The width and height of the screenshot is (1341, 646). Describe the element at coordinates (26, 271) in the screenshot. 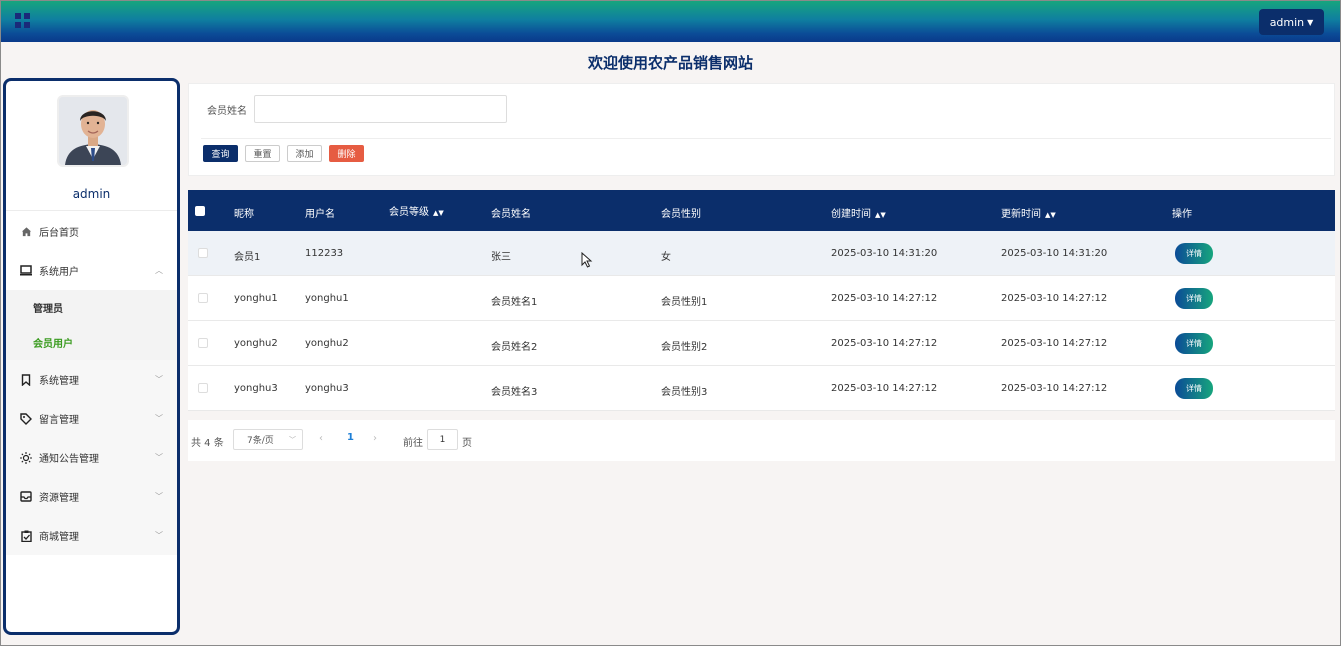

I see `monitor-icon` at that location.